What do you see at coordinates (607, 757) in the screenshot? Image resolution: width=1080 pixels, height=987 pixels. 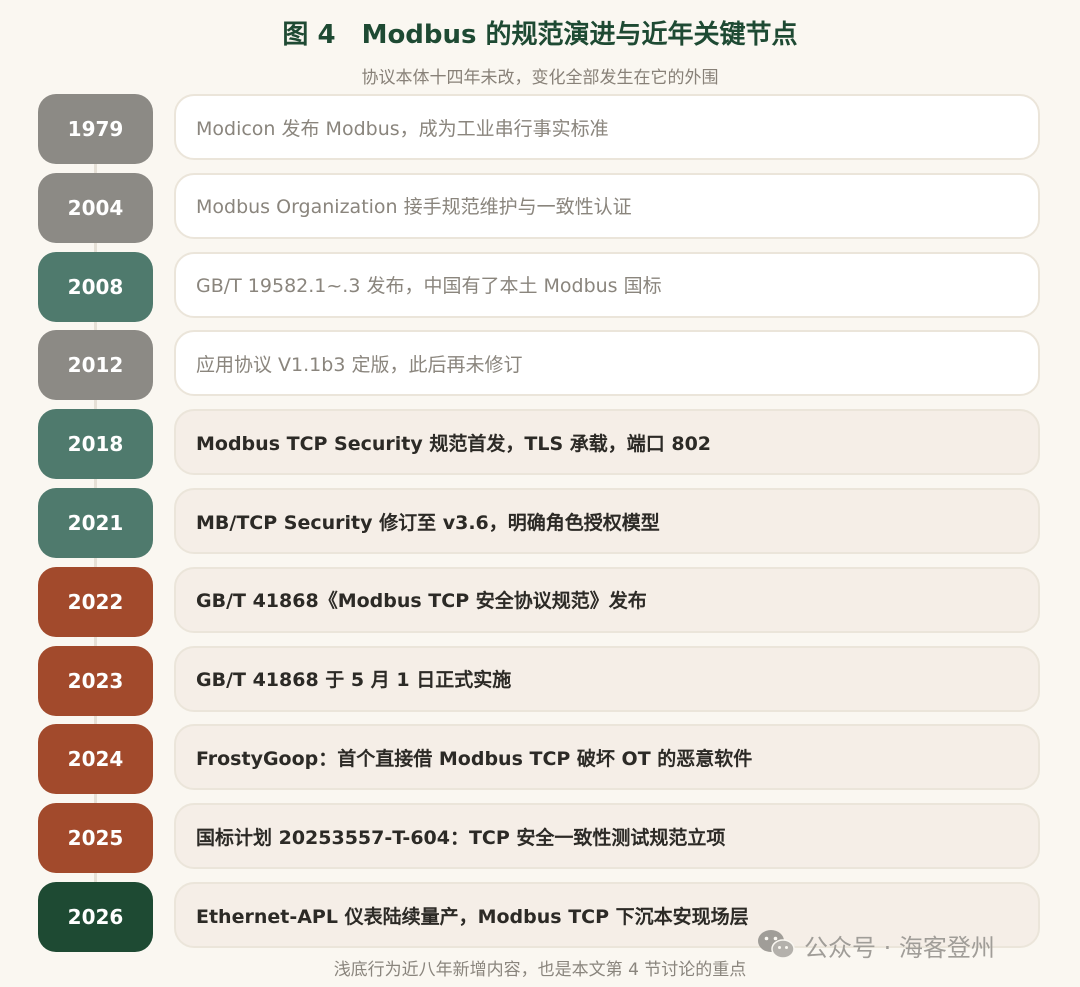 I see `event-card: FrostyGoop：首个直接借 Modbus TCP 破坏 OT 的恶意软件` at bounding box center [607, 757].